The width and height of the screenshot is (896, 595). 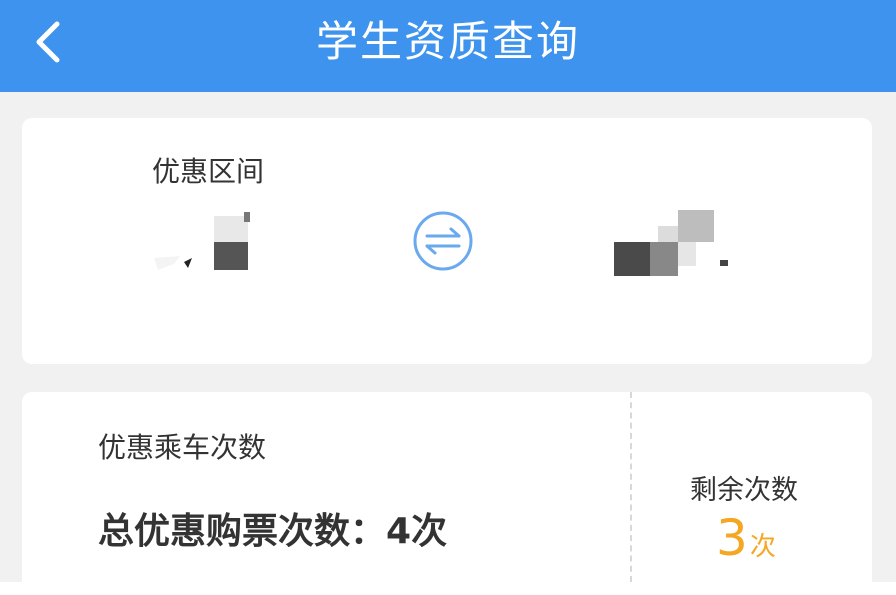 What do you see at coordinates (744, 490) in the screenshot?
I see `remaining-count-label: 剩余次数` at bounding box center [744, 490].